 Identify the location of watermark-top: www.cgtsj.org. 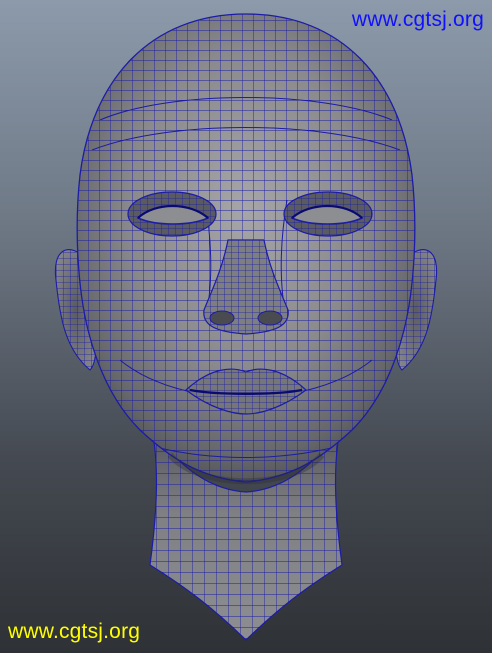
(417, 19).